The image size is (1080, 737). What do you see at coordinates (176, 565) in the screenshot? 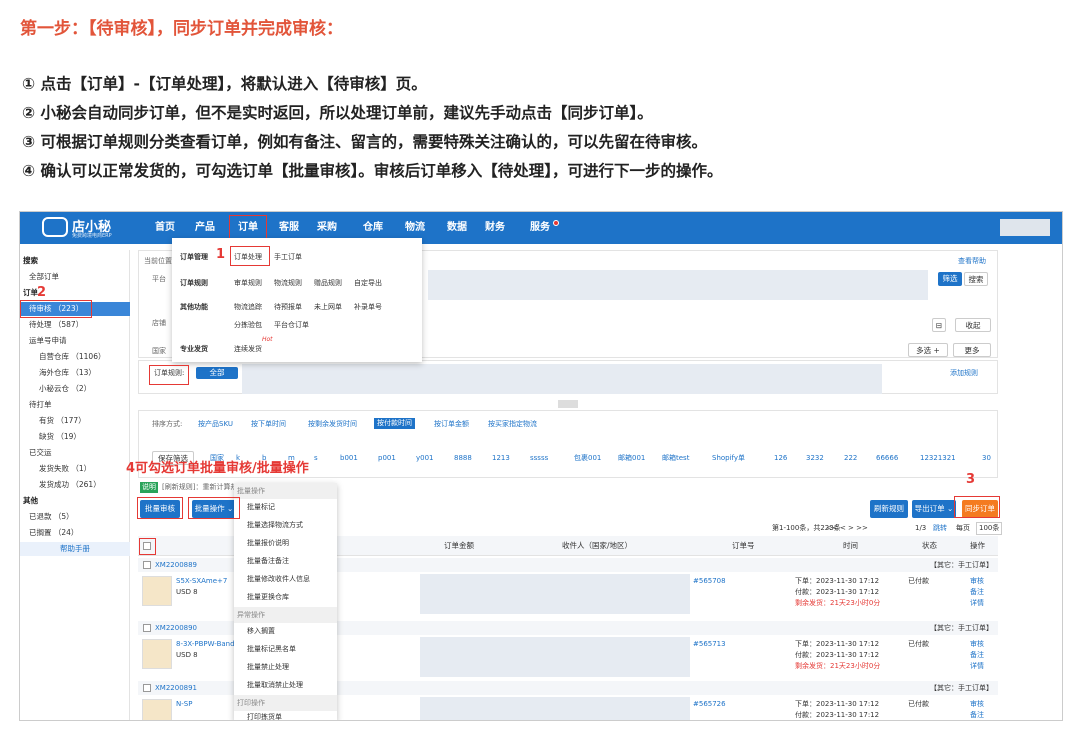
I see `order-id: XM2200889` at bounding box center [176, 565].